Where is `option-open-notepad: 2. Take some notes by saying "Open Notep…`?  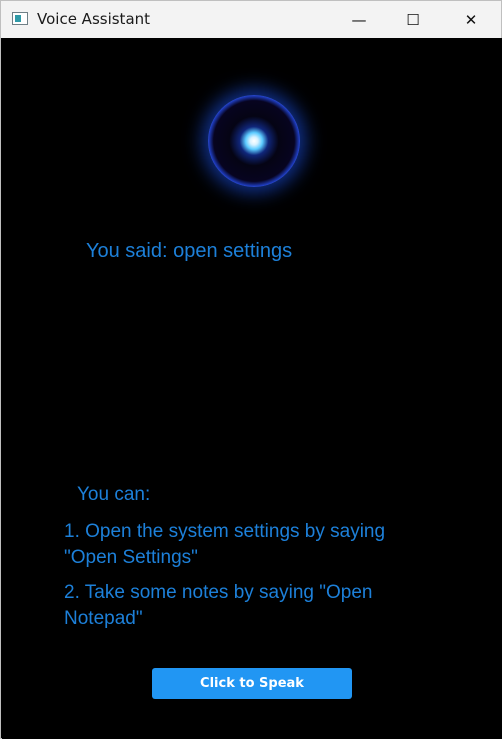
option-open-notepad: 2. Take some notes by saying "Open Notep… is located at coordinates (218, 605).